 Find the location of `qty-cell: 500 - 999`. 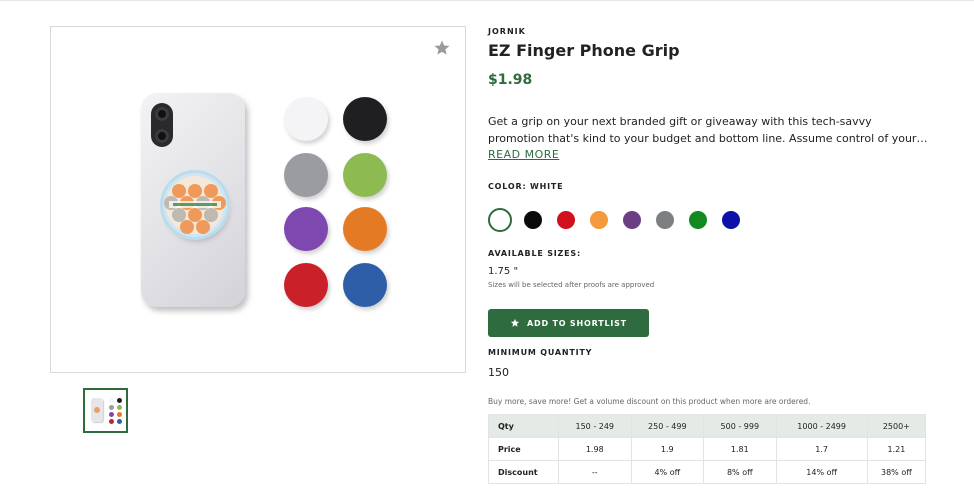

qty-cell: 500 - 999 is located at coordinates (740, 426).